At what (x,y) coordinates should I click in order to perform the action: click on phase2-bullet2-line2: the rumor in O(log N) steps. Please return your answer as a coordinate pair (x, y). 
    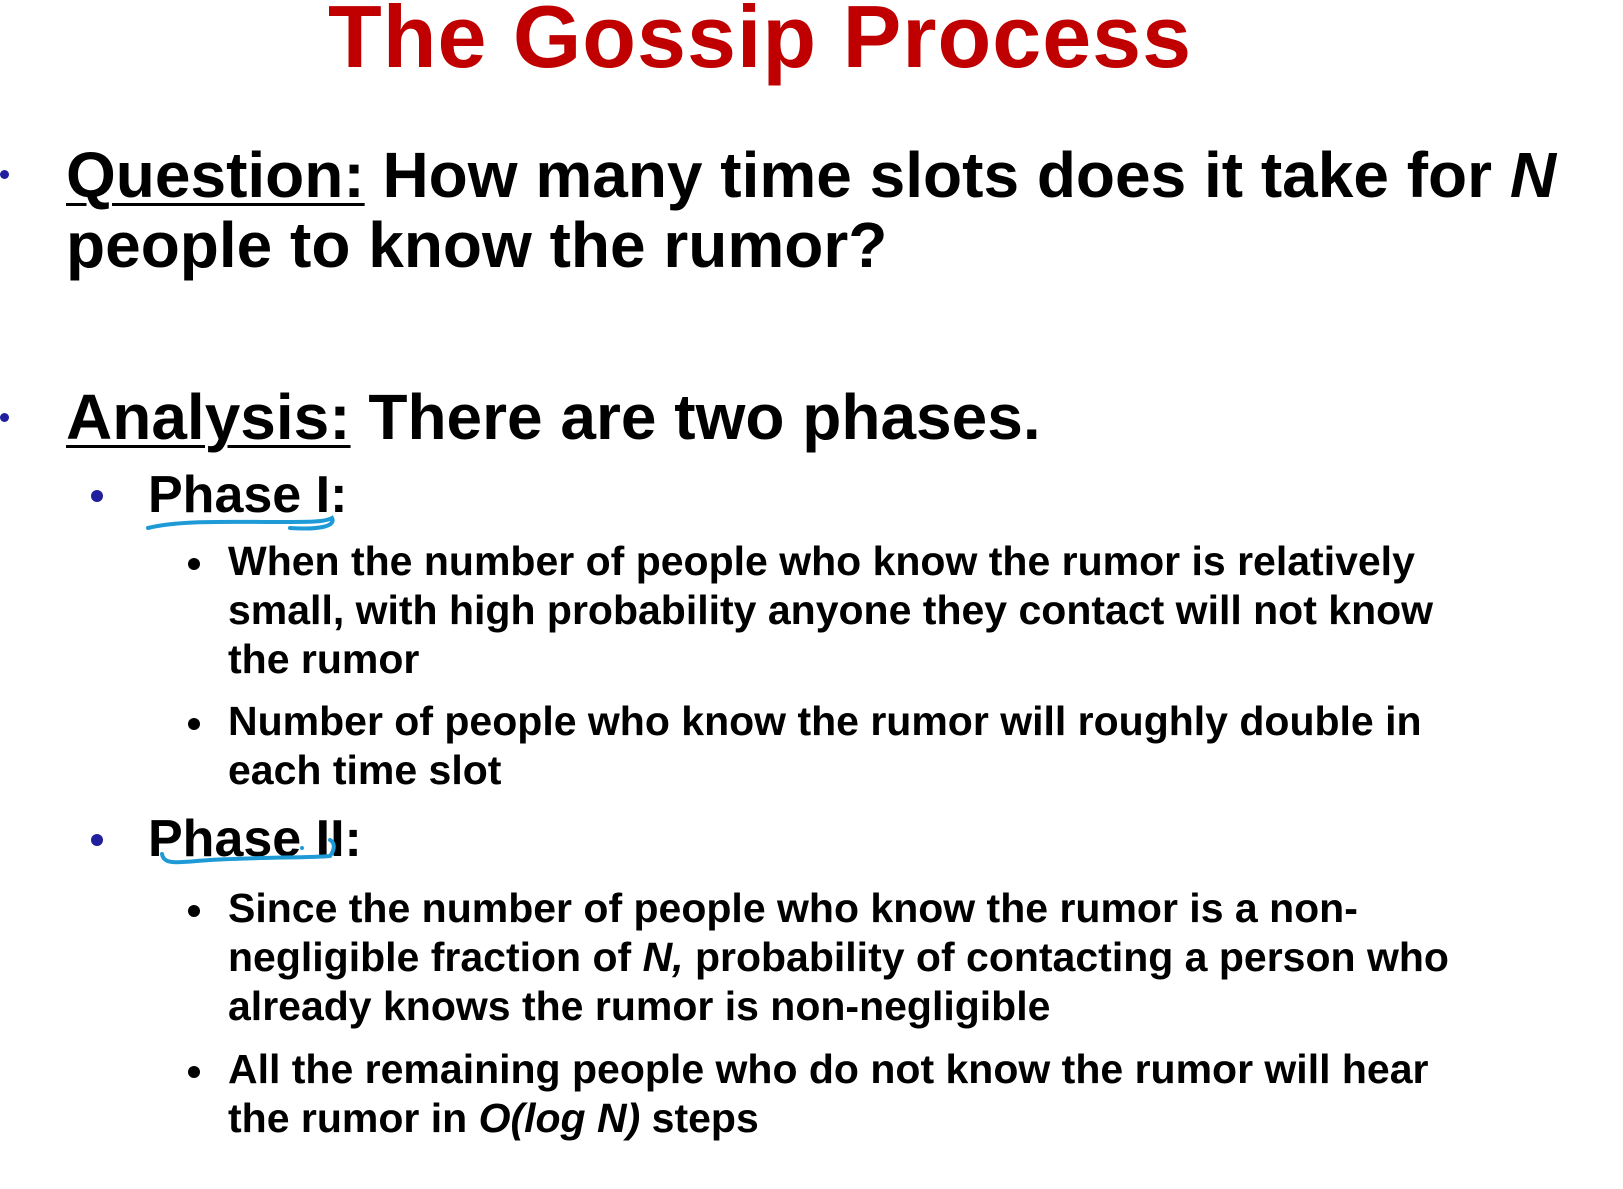
    Looking at the image, I should click on (493, 1118).